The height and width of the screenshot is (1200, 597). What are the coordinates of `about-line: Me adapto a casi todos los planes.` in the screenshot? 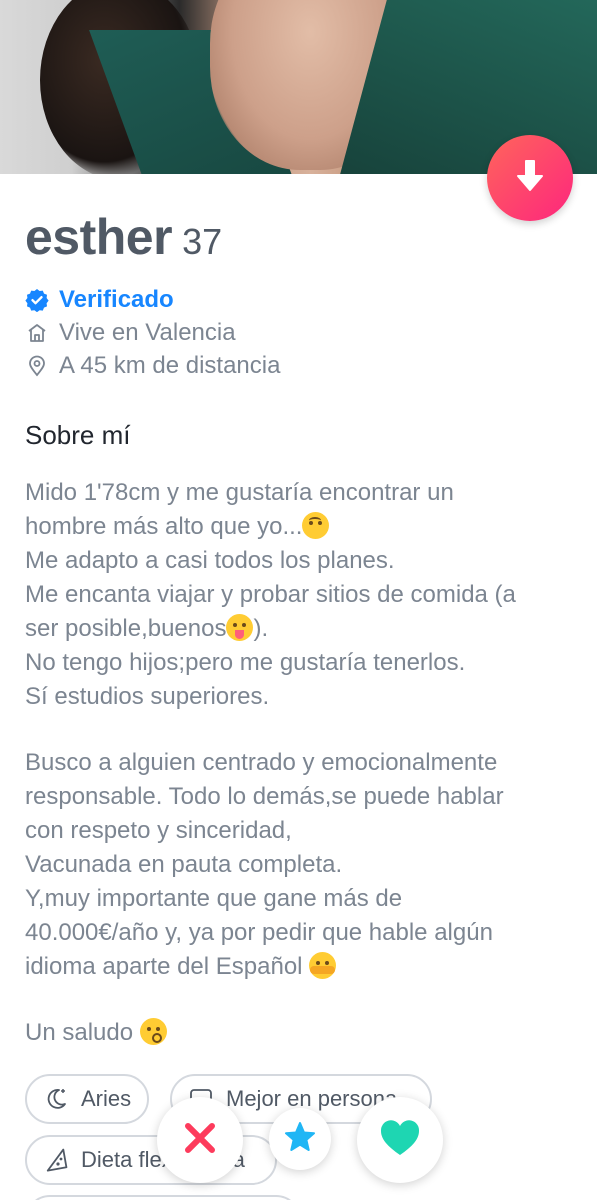 It's located at (210, 560).